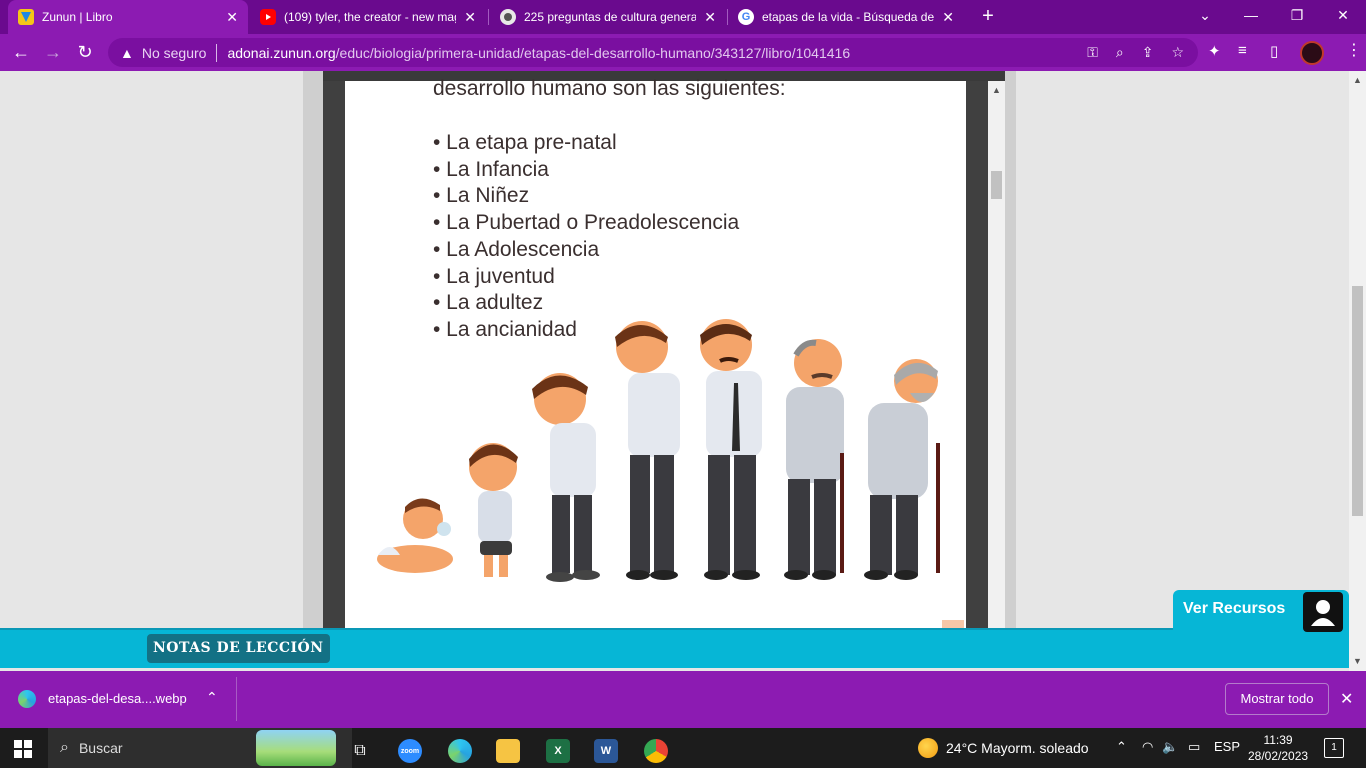 This screenshot has height=768, width=1366. I want to click on resources-panel: Ver Recursos, so click(1261, 611).